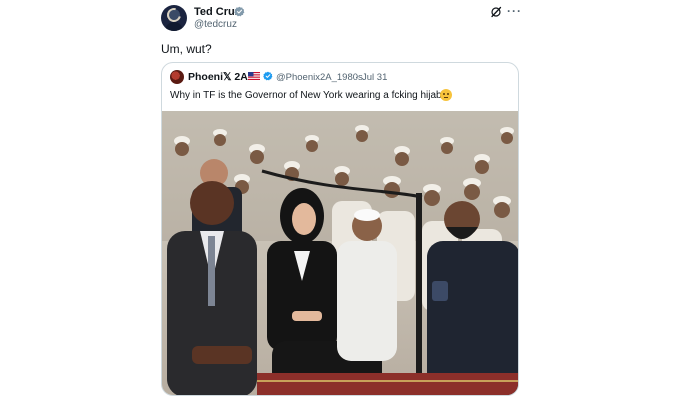 This screenshot has height=400, width=680. I want to click on us-flag-icon, so click(254, 76).